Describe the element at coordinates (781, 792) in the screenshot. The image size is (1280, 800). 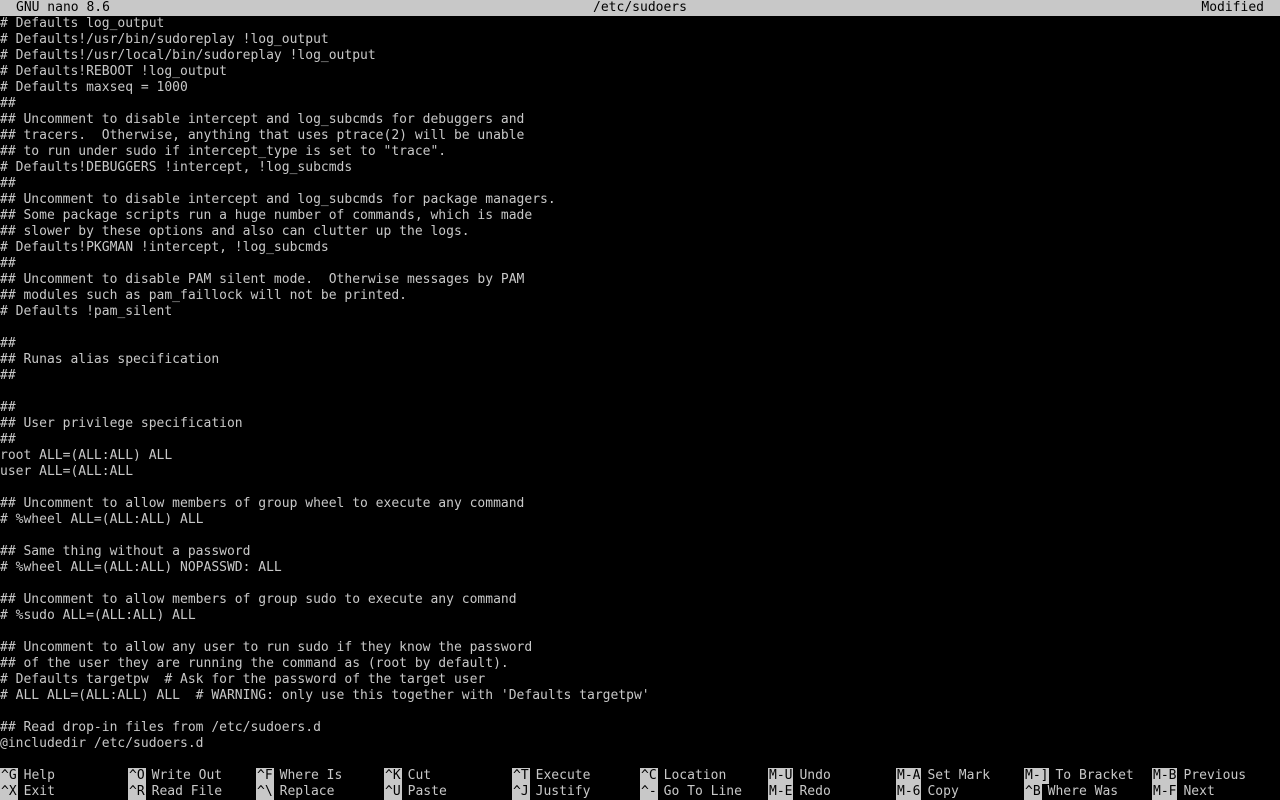
I see `shortcut-key: M-E` at that location.